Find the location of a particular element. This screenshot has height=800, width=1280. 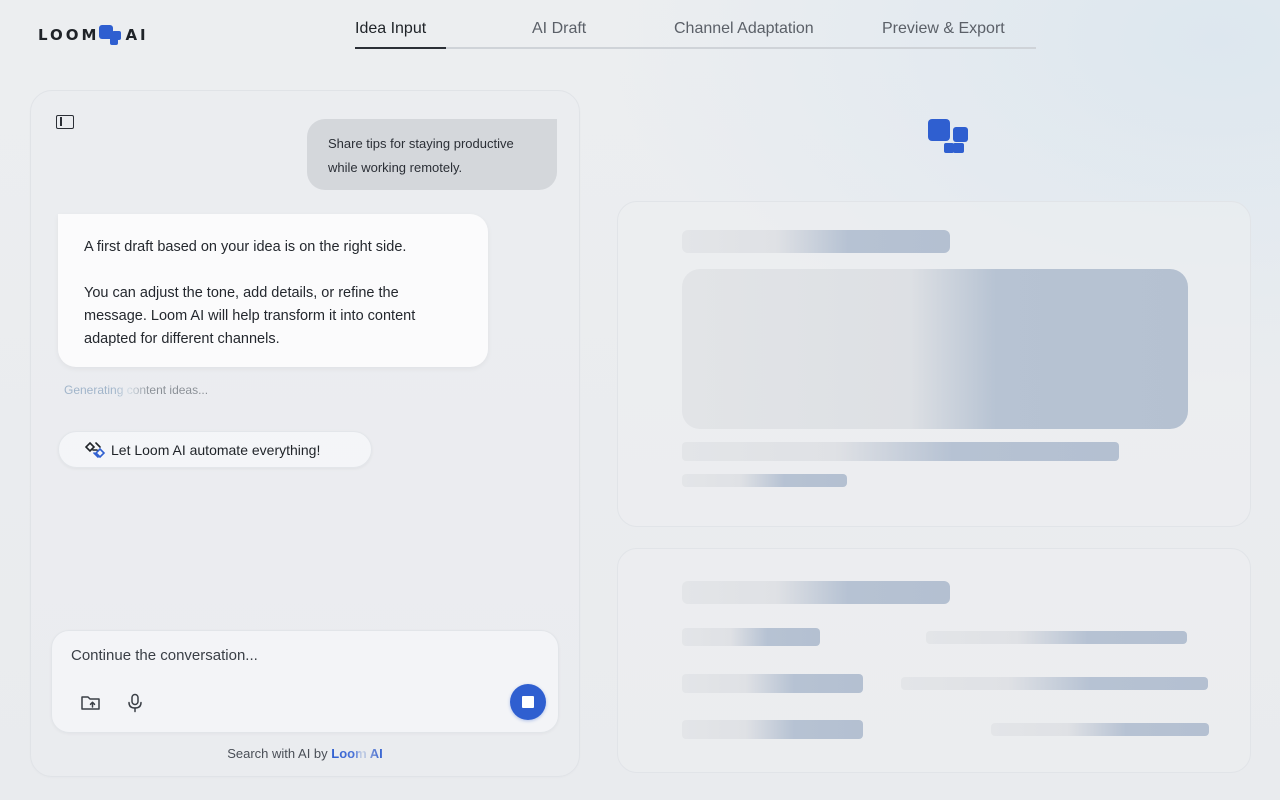

tab-idea-input: Idea Input is located at coordinates (390, 29).